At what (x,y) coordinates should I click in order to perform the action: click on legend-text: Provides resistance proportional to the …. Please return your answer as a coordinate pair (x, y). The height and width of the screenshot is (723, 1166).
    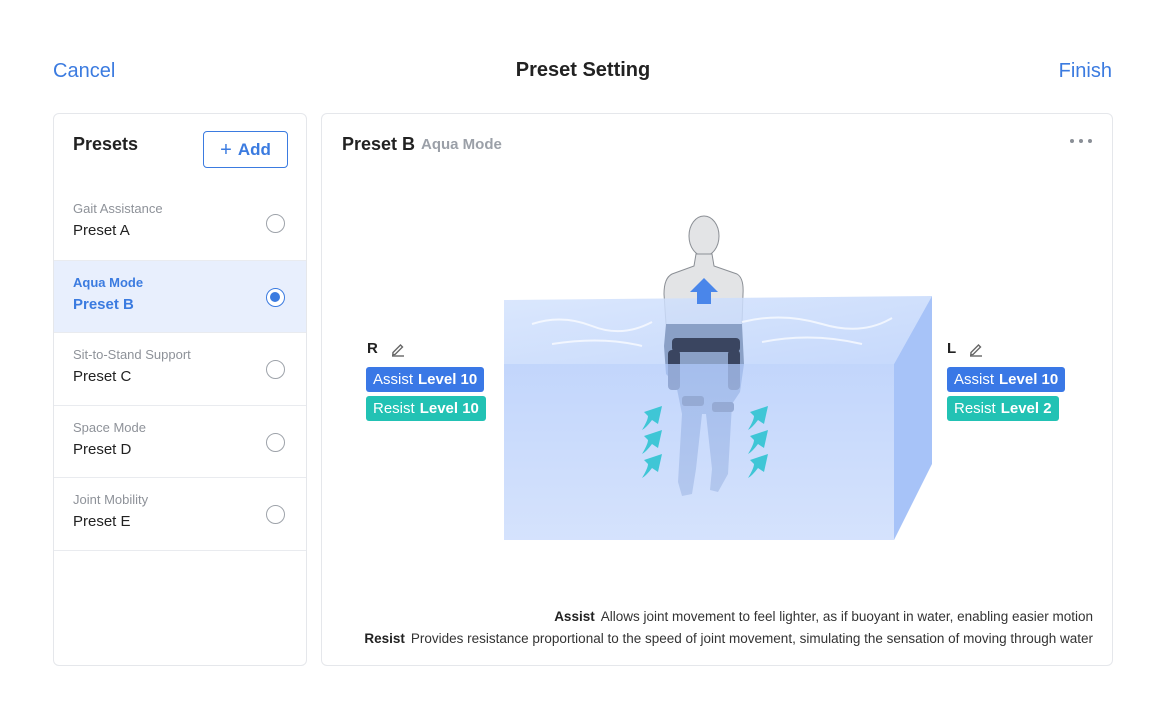
    Looking at the image, I should click on (751, 638).